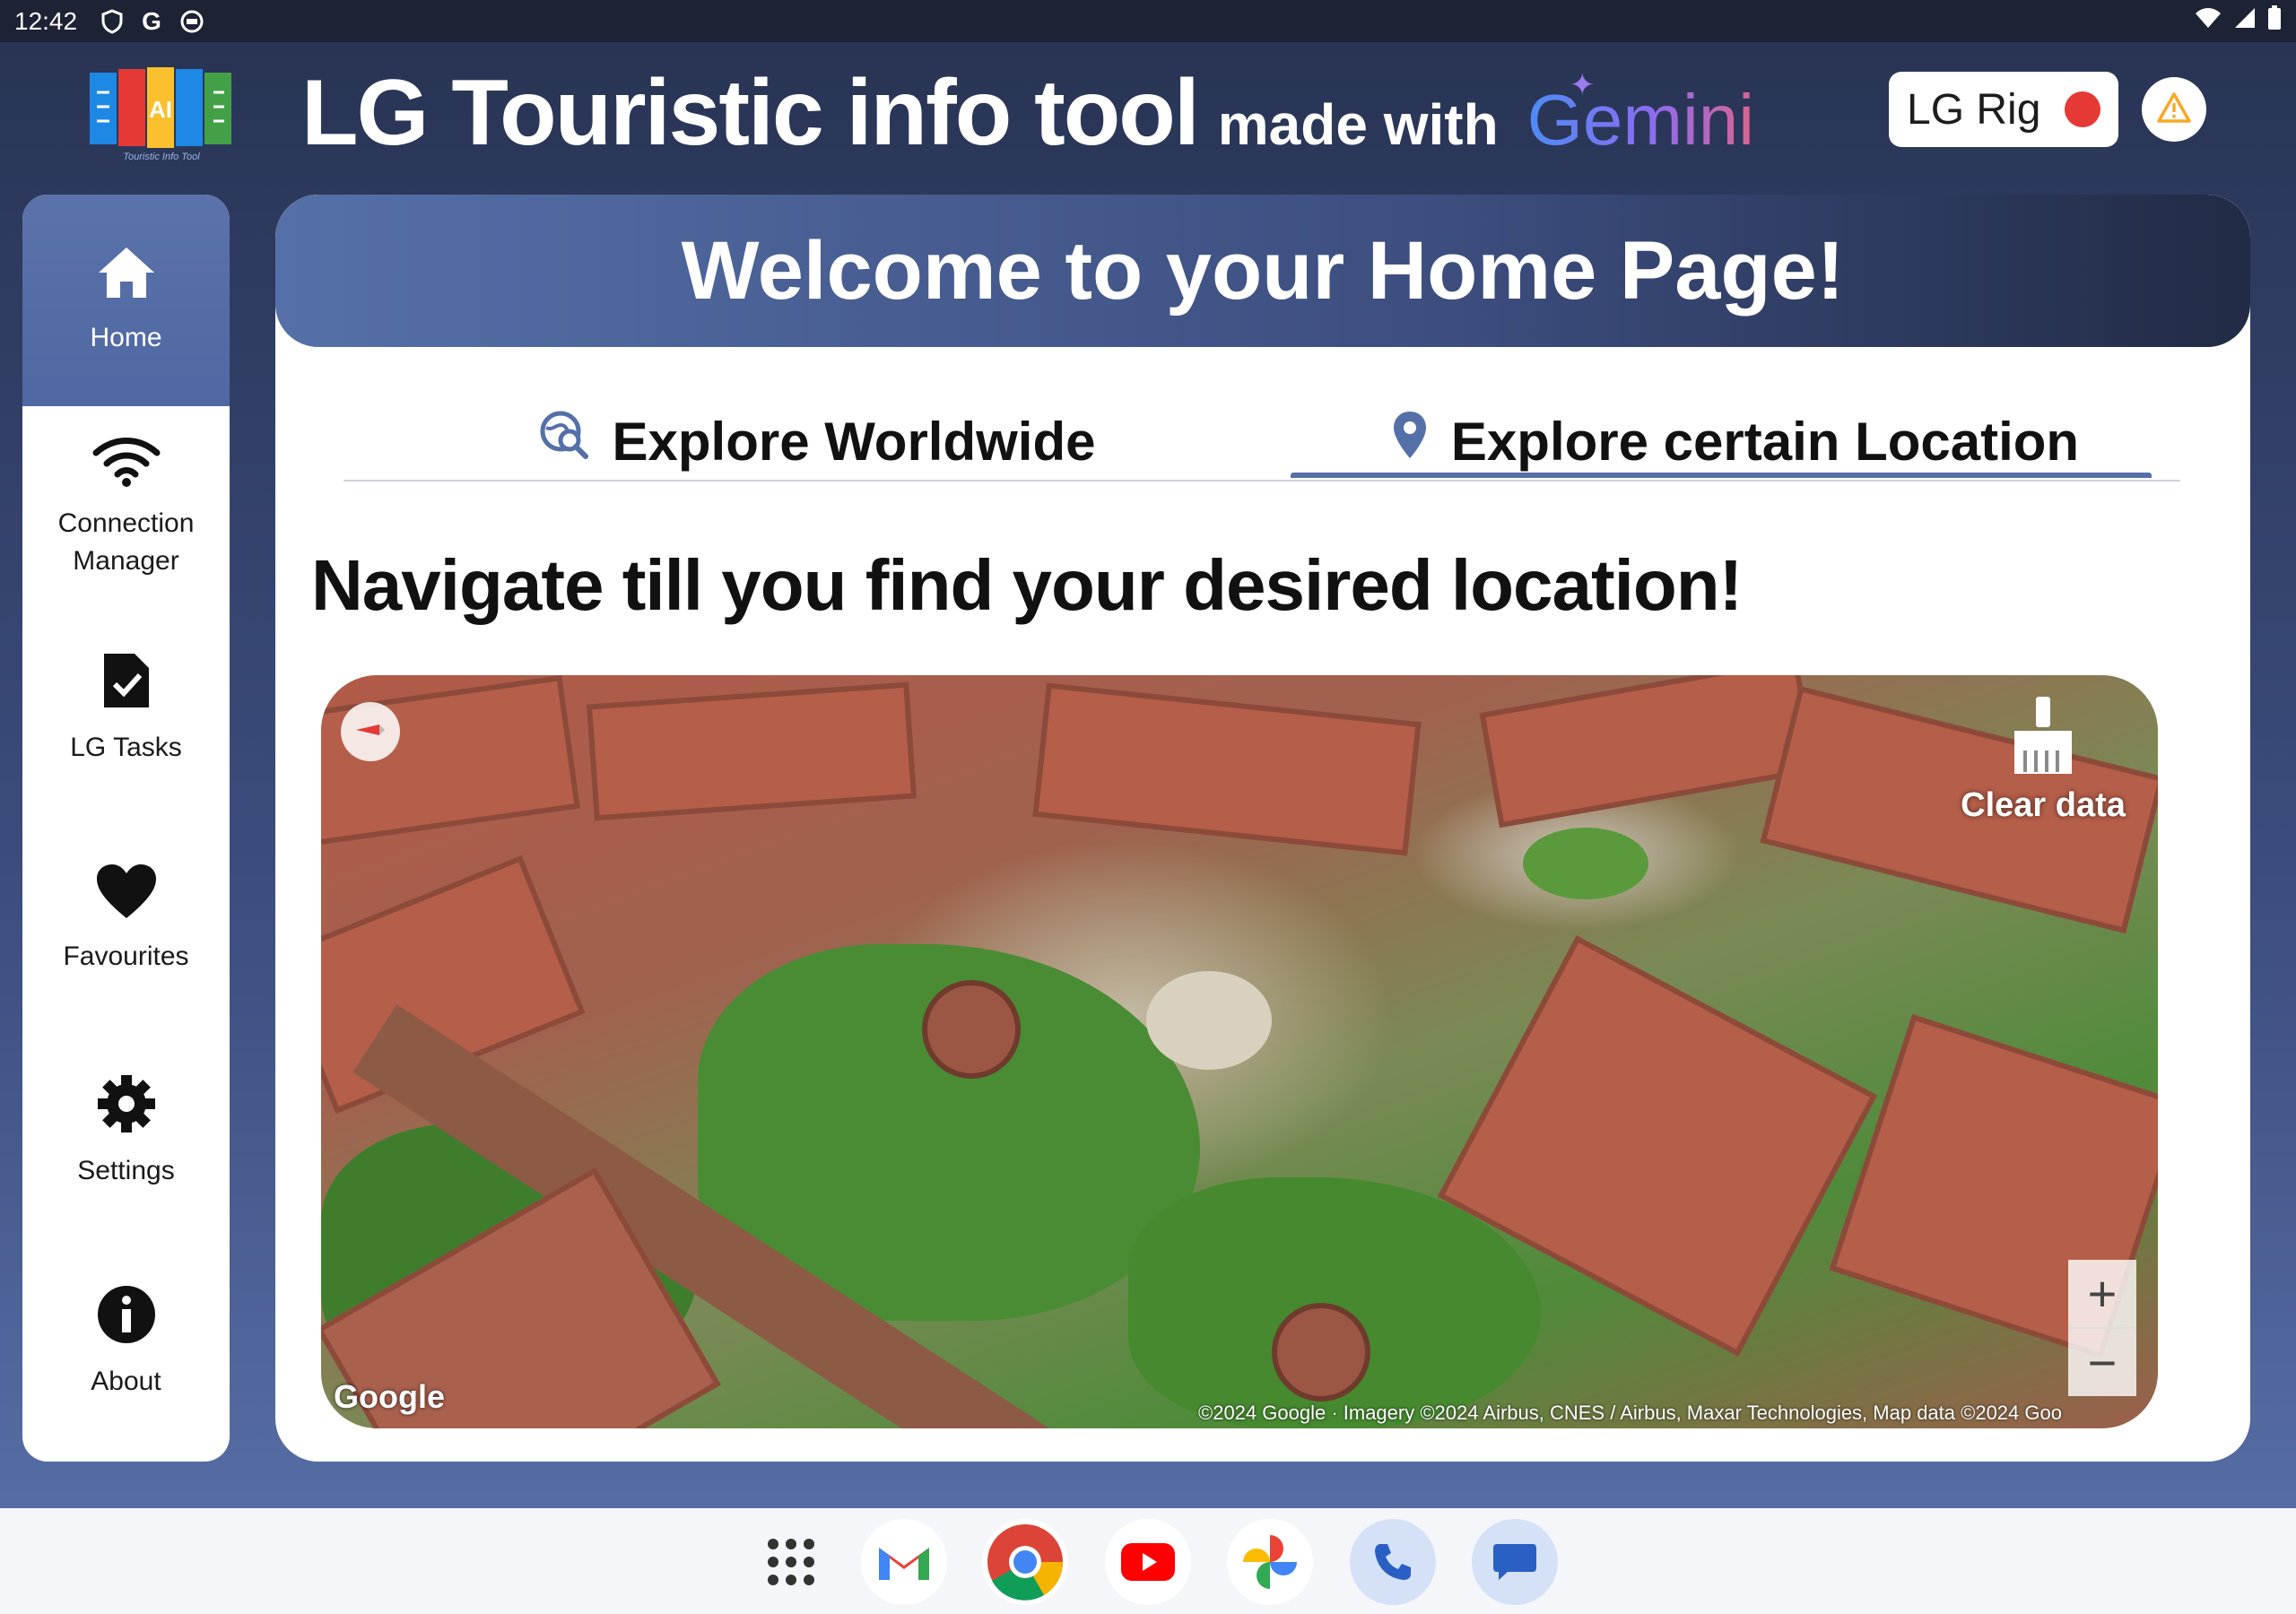 The image size is (2296, 1614). What do you see at coordinates (2102, 1362) in the screenshot?
I see `zoom-out-button: −` at bounding box center [2102, 1362].